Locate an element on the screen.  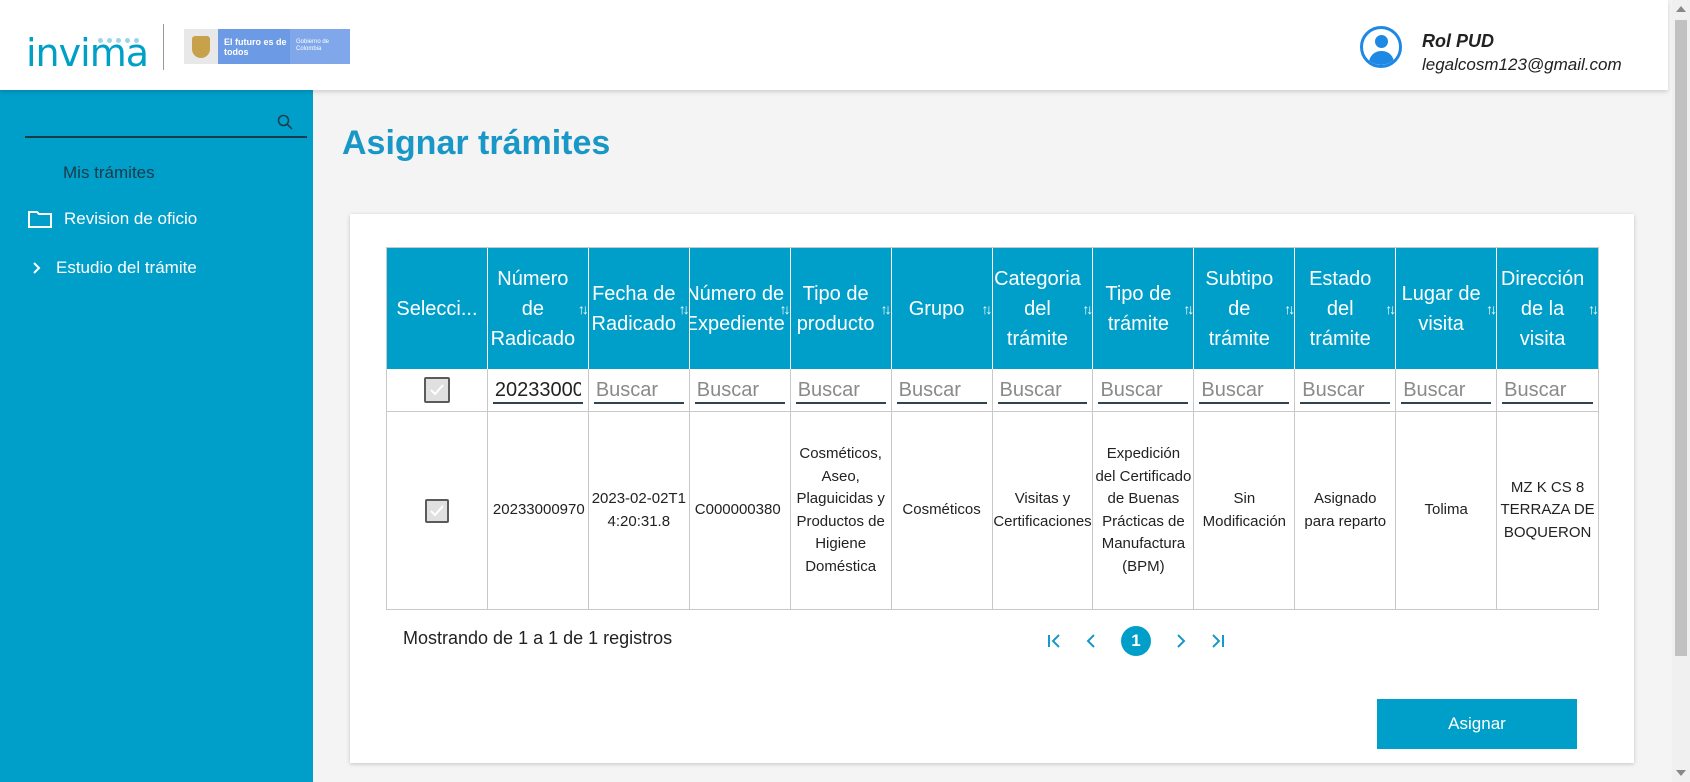
next-page-button is located at coordinates (1181, 641).